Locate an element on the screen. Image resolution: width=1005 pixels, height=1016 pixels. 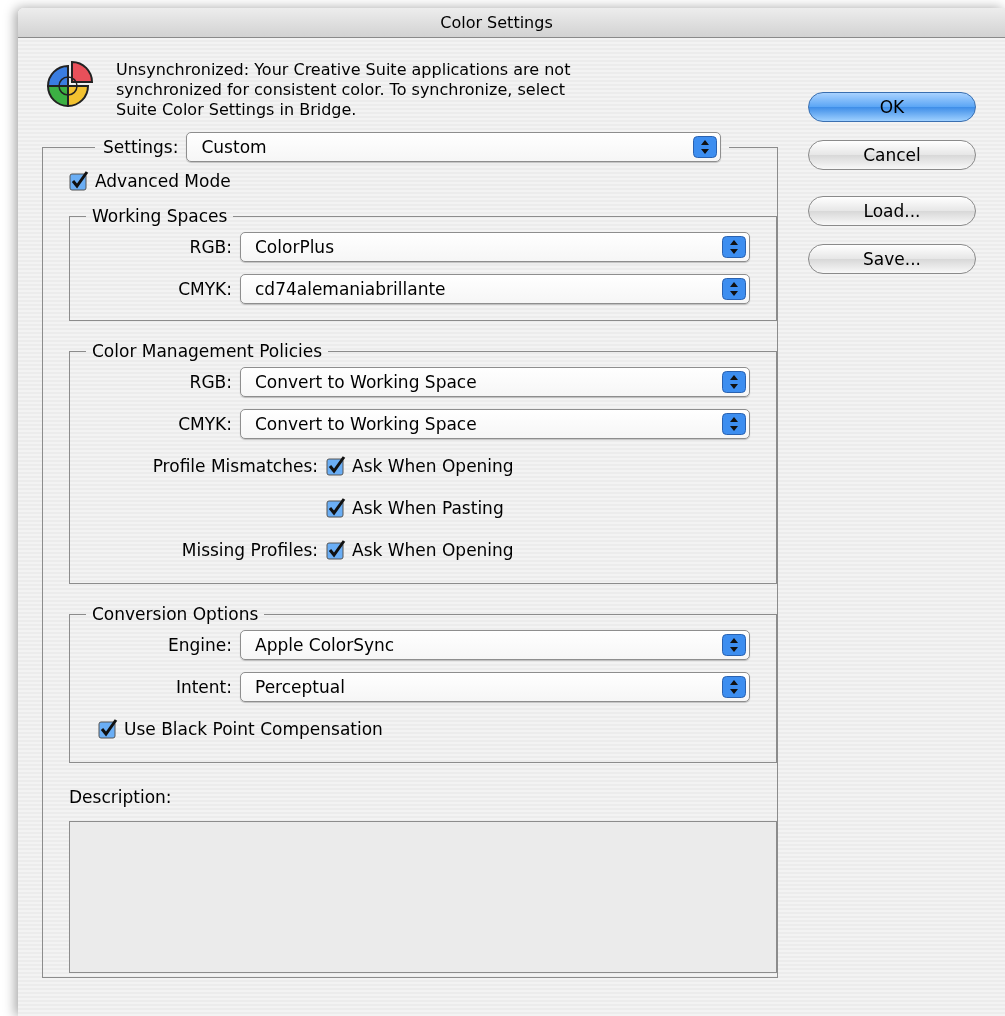
field-label: Intent: is located at coordinates (203, 687).